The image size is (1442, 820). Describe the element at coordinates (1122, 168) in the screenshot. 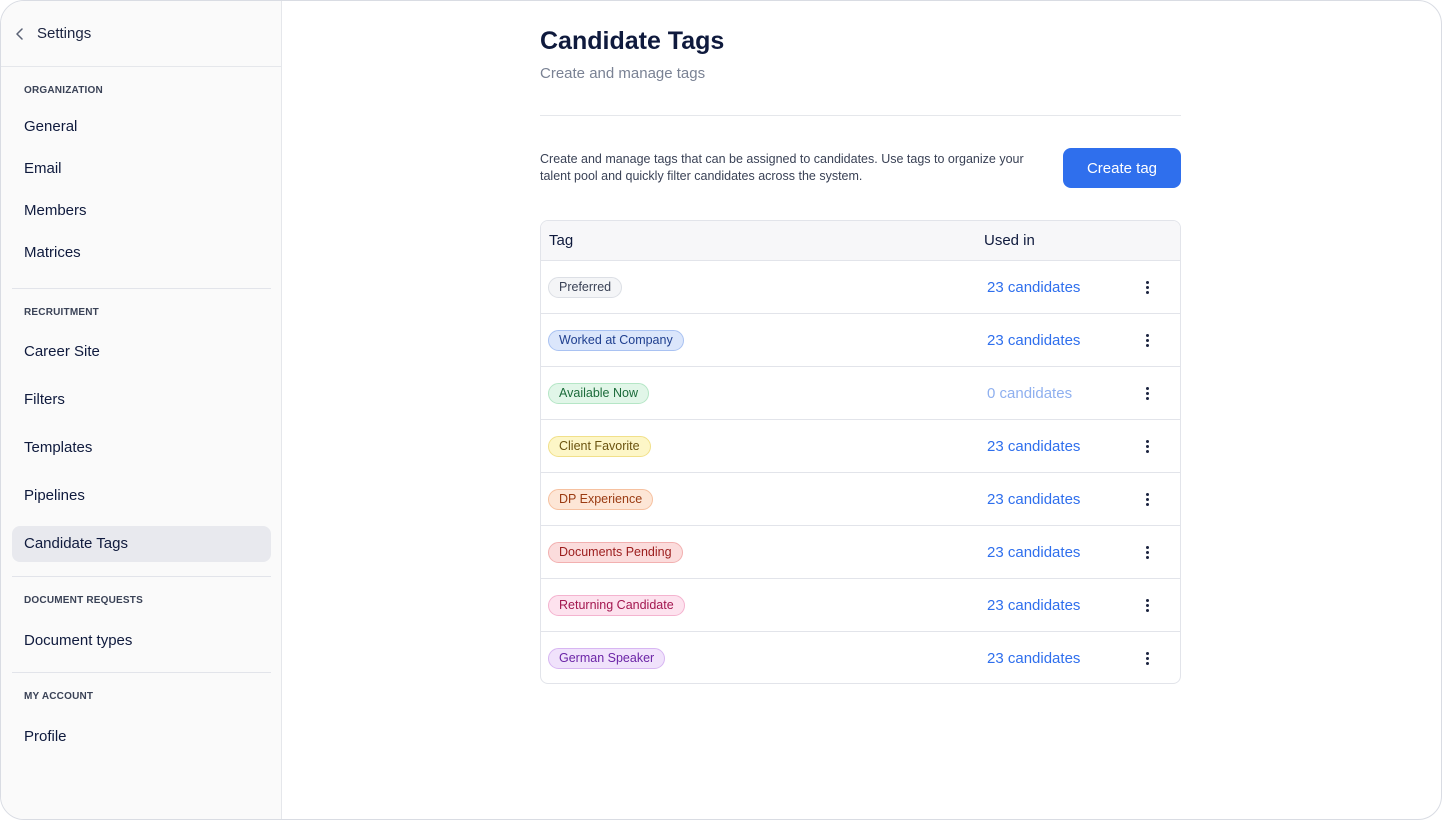

I see `create-tag-button: Create tag` at that location.